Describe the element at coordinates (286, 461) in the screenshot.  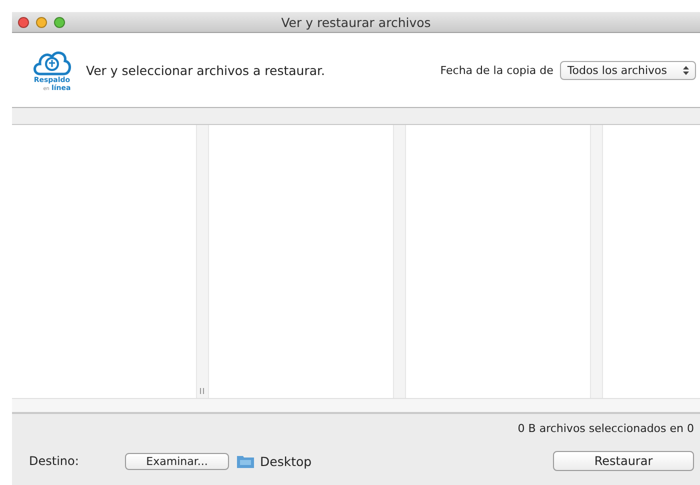
I see `destination-name: Desktop` at that location.